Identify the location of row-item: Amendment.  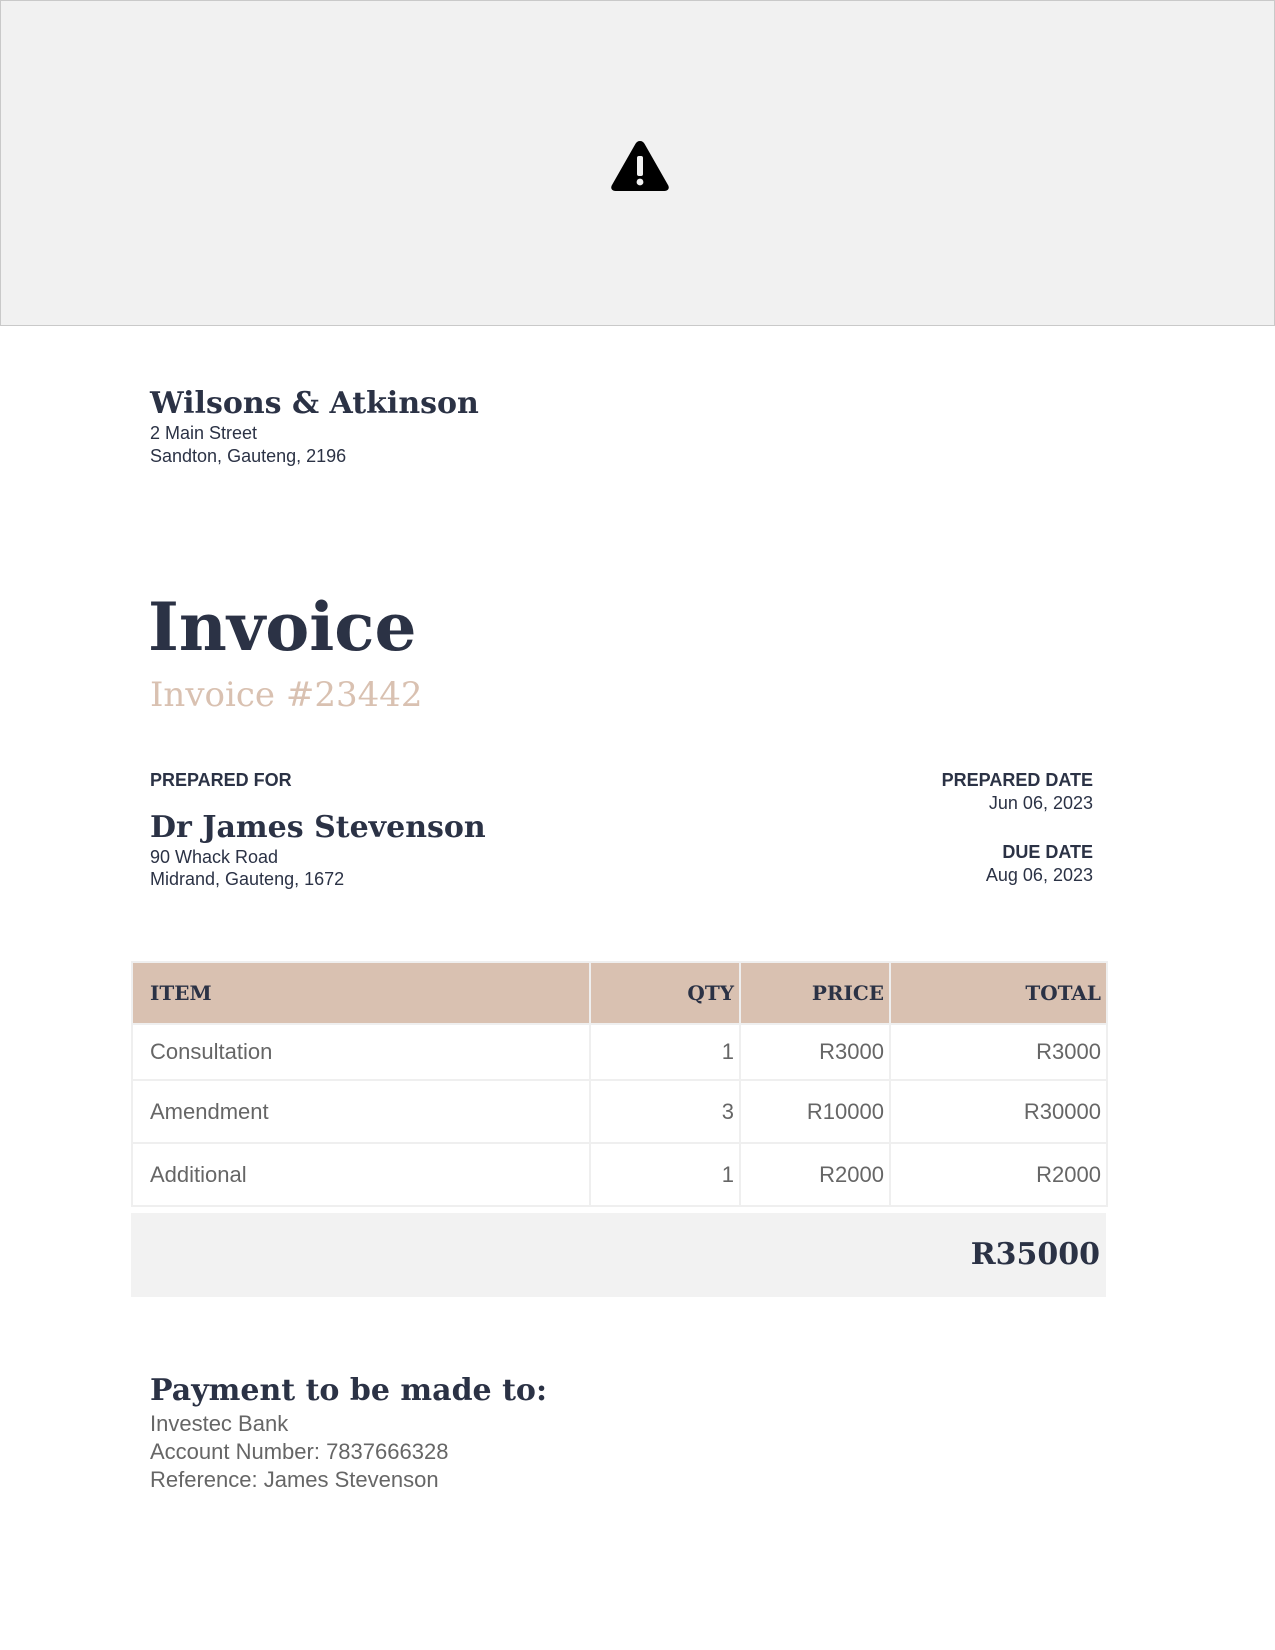
(361, 1111).